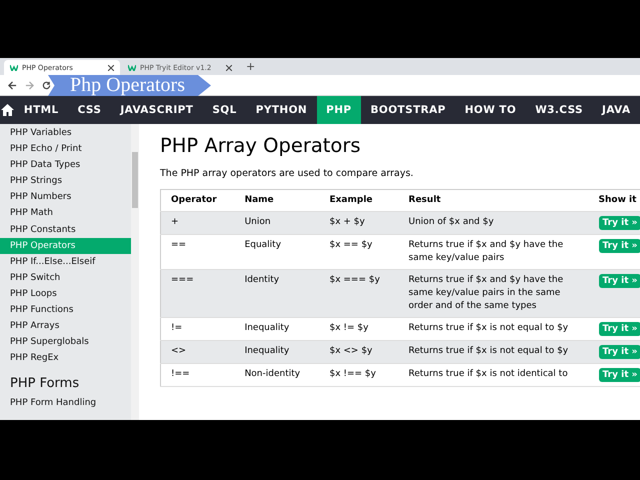 Image resolution: width=640 pixels, height=480 pixels. What do you see at coordinates (616, 110) in the screenshot?
I see `nav-link: JAVA` at bounding box center [616, 110].